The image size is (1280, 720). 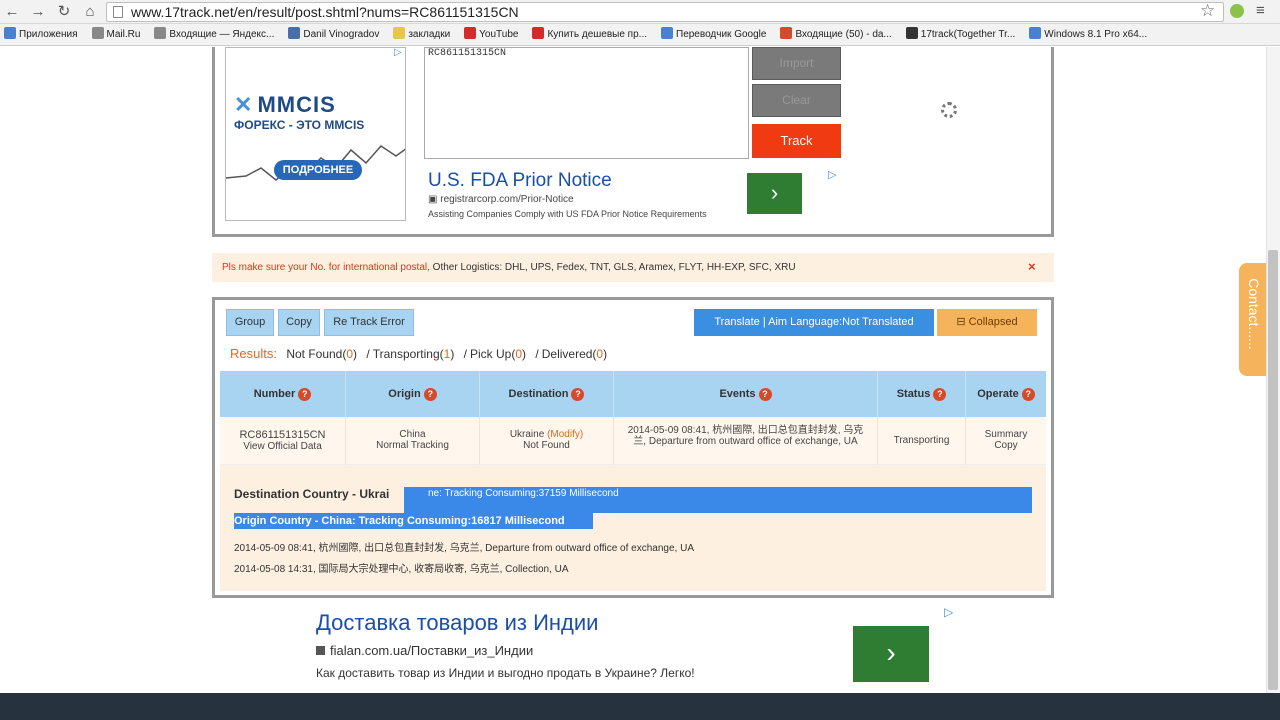 I want to click on destination-consuming-text: ne: Tracking Consuming:37159 Millisecond, so click(x=718, y=500).